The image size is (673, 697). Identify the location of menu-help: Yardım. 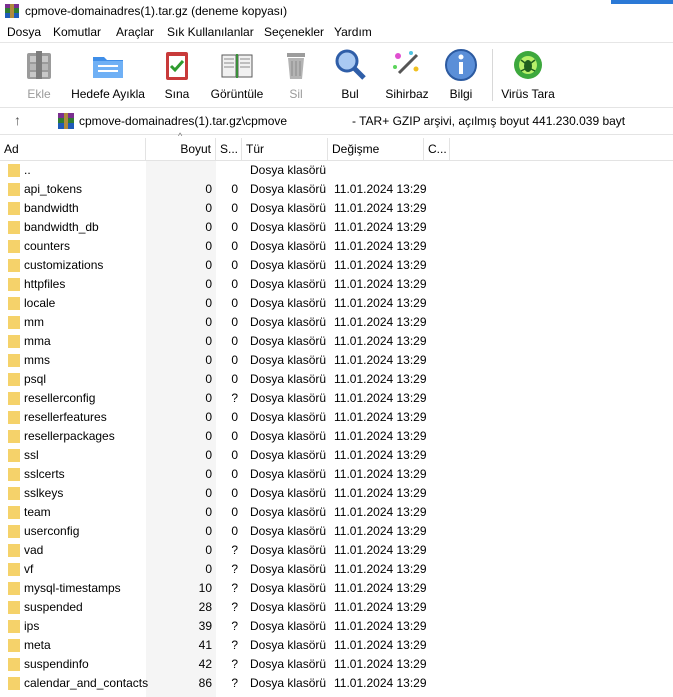
(353, 32).